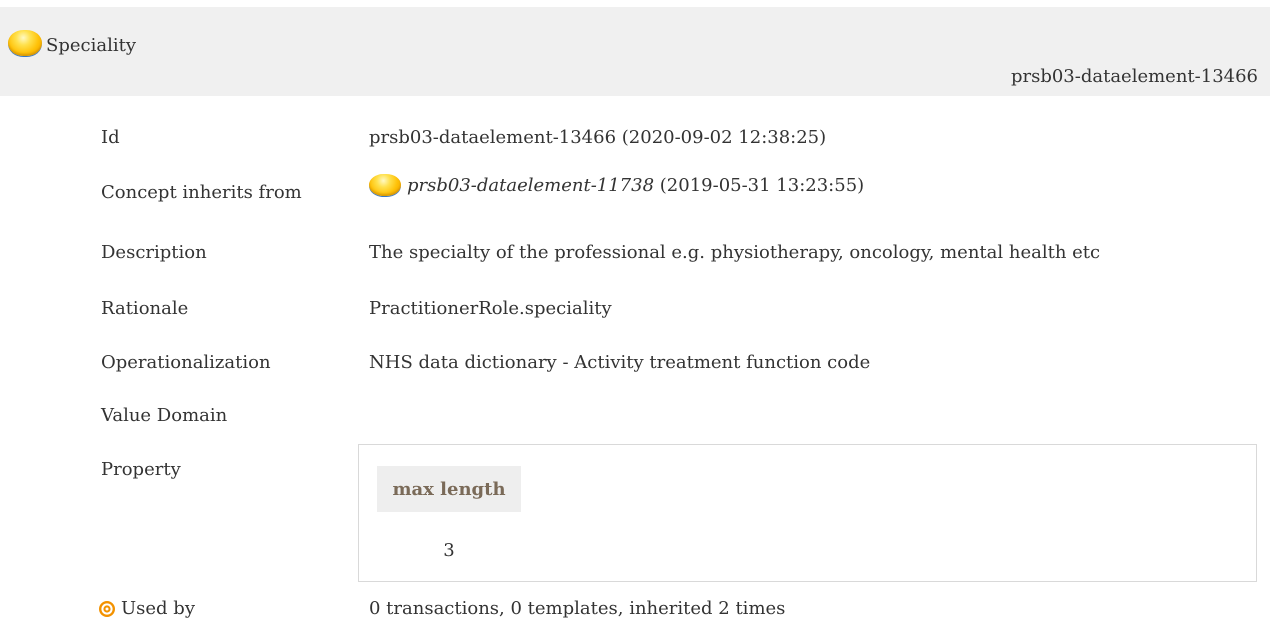 This screenshot has height=627, width=1270. I want to click on operationalization-label: Operationalization, so click(186, 362).